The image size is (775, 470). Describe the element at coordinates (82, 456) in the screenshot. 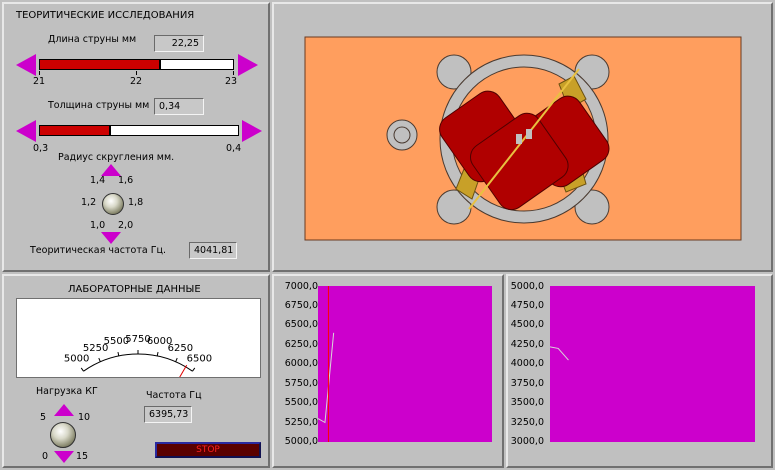

I see `load-label-15: 15` at that location.